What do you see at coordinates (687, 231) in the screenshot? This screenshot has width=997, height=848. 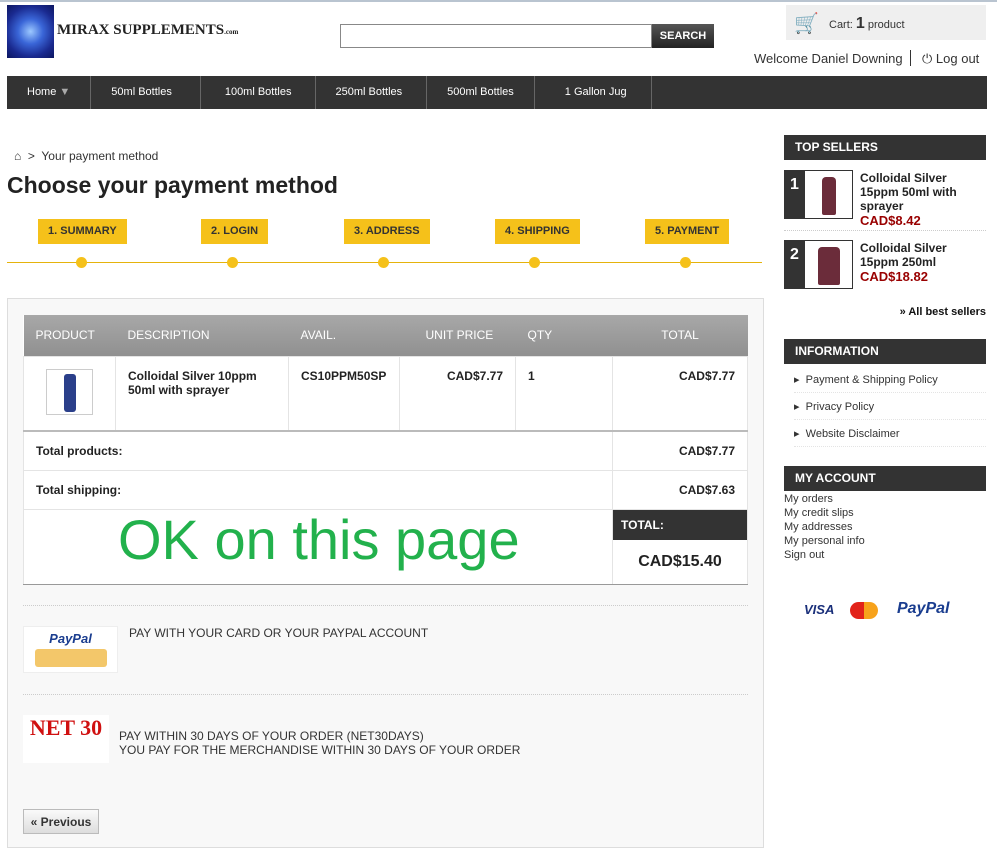 I see `step-payment: 5. PAYMENT` at bounding box center [687, 231].